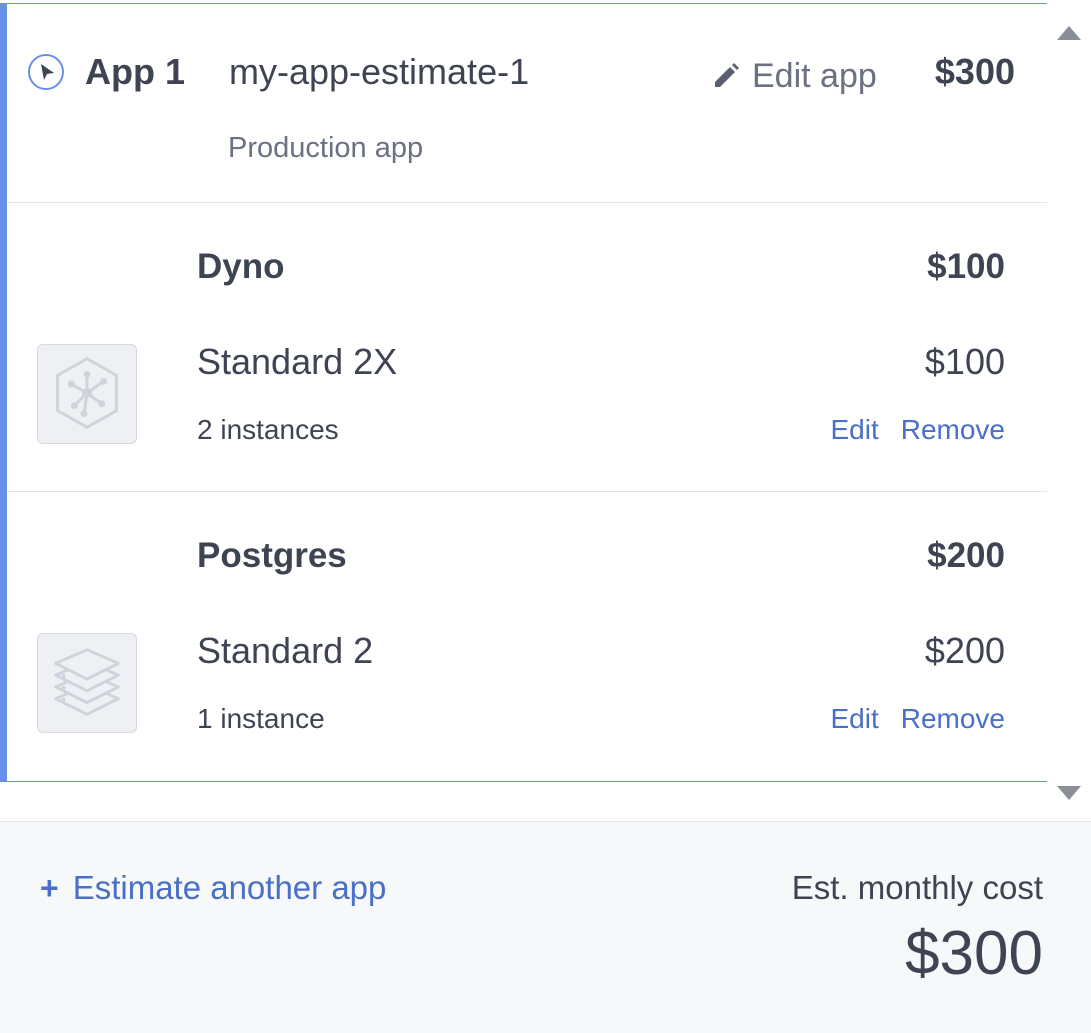  Describe the element at coordinates (379, 71) in the screenshot. I see `app-name: my-app-estimate-1` at that location.